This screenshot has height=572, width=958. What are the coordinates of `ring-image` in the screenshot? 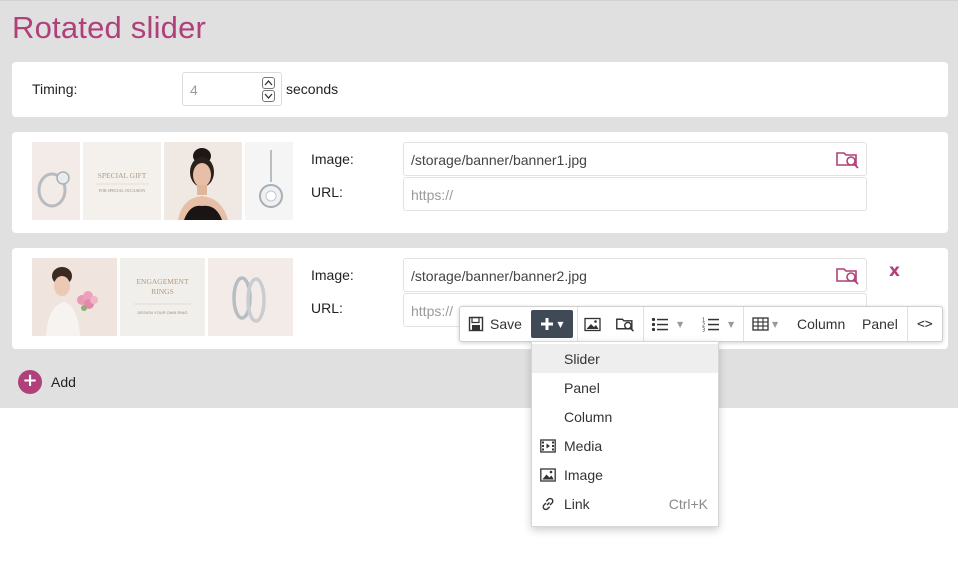 It's located at (53, 189).